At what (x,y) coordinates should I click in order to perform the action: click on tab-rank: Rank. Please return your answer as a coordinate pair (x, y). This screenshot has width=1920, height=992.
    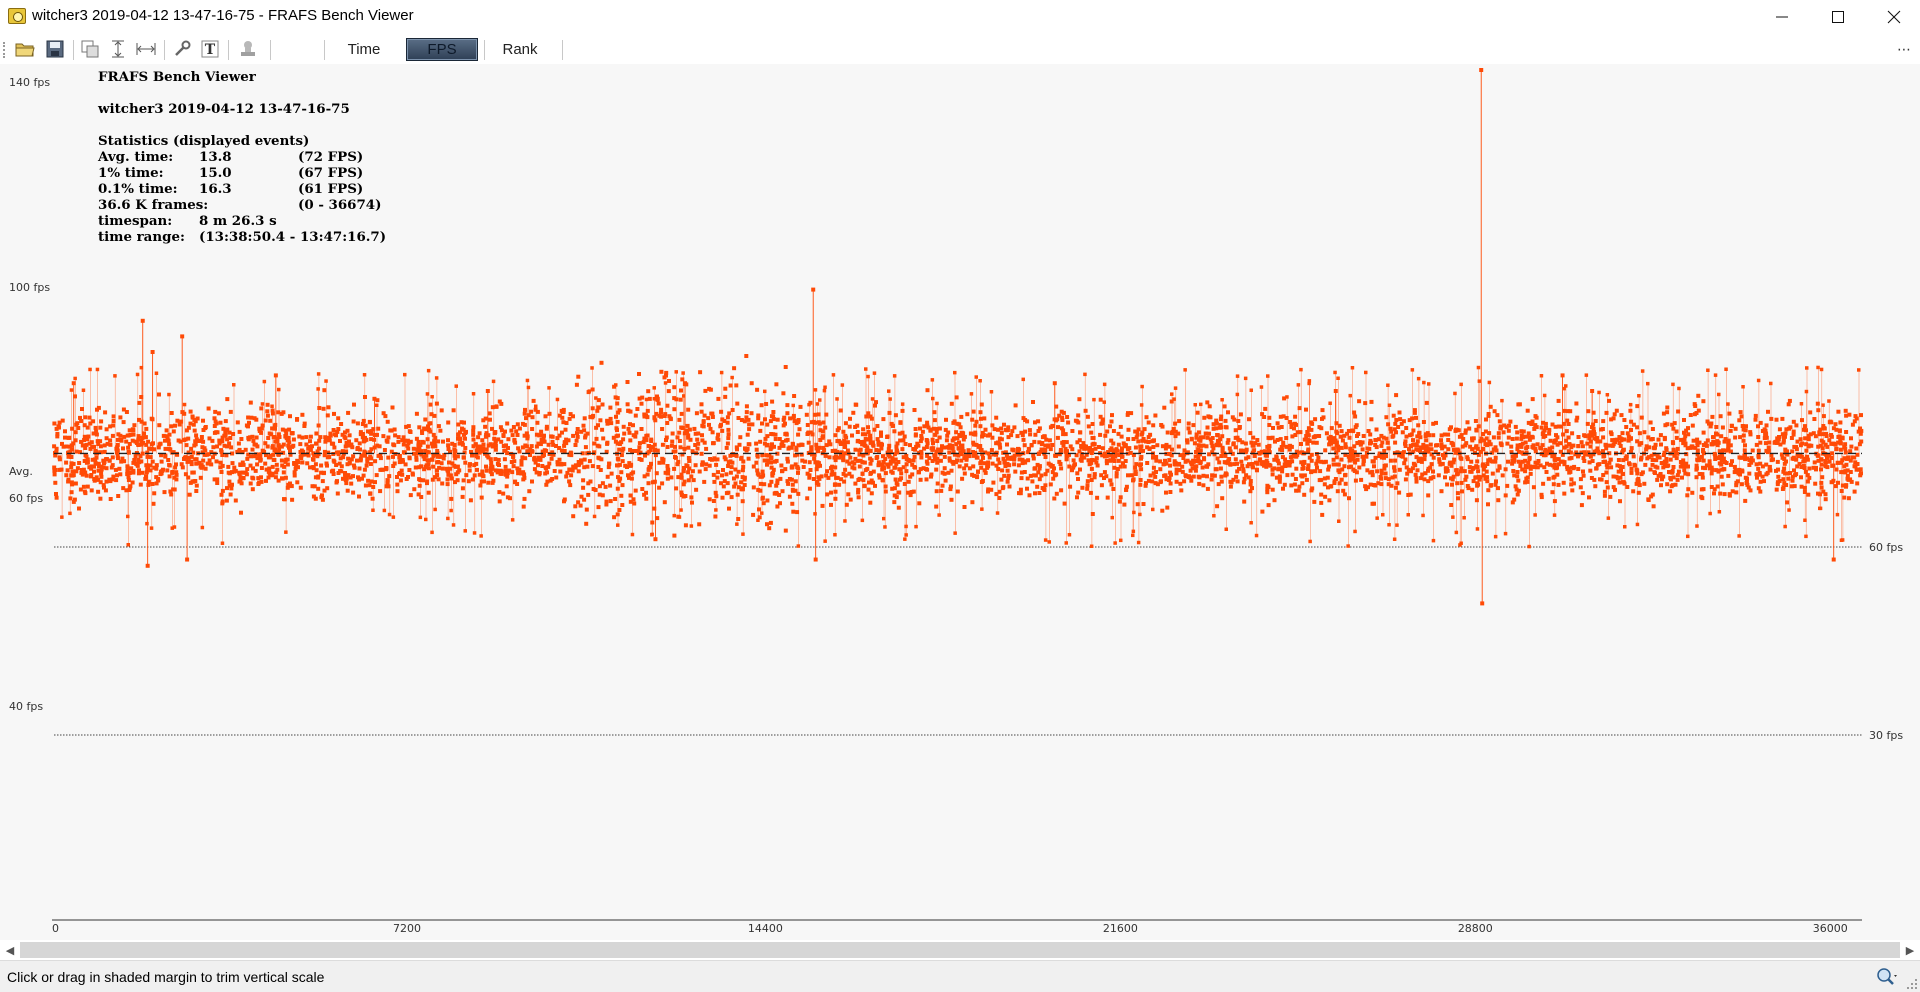
    Looking at the image, I should click on (520, 49).